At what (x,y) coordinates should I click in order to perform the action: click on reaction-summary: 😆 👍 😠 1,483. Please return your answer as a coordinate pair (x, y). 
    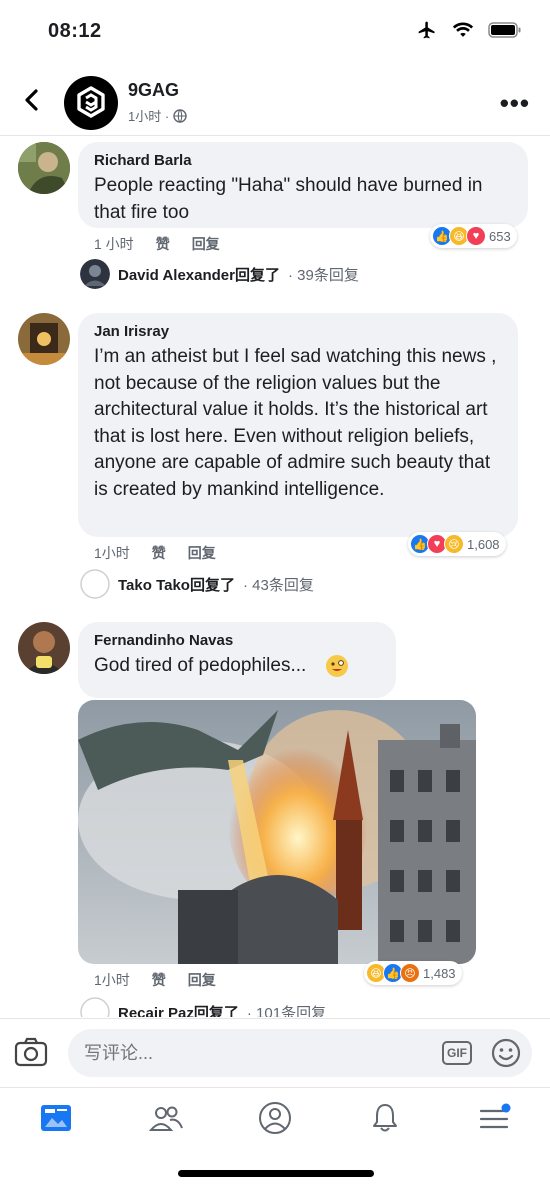
    Looking at the image, I should click on (413, 973).